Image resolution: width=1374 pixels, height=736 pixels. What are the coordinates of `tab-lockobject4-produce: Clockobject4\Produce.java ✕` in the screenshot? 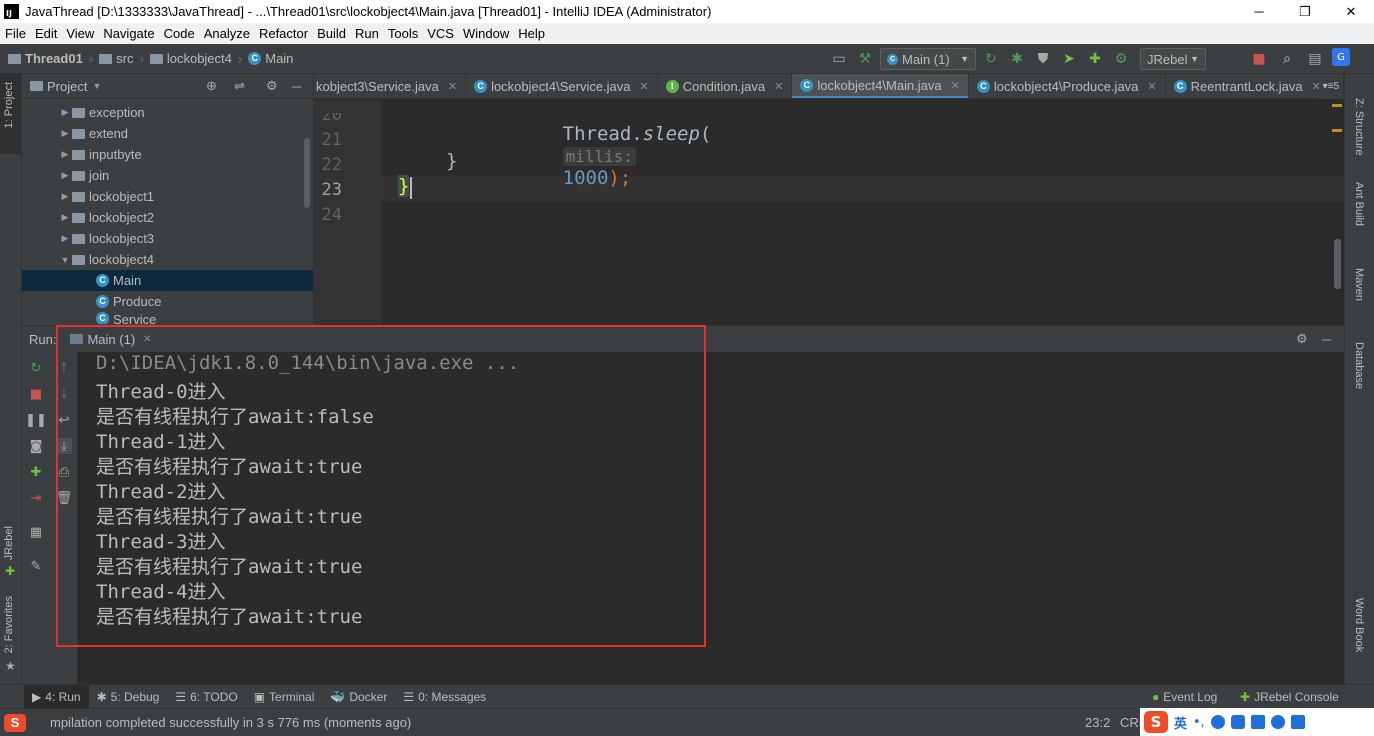 It's located at (1067, 86).